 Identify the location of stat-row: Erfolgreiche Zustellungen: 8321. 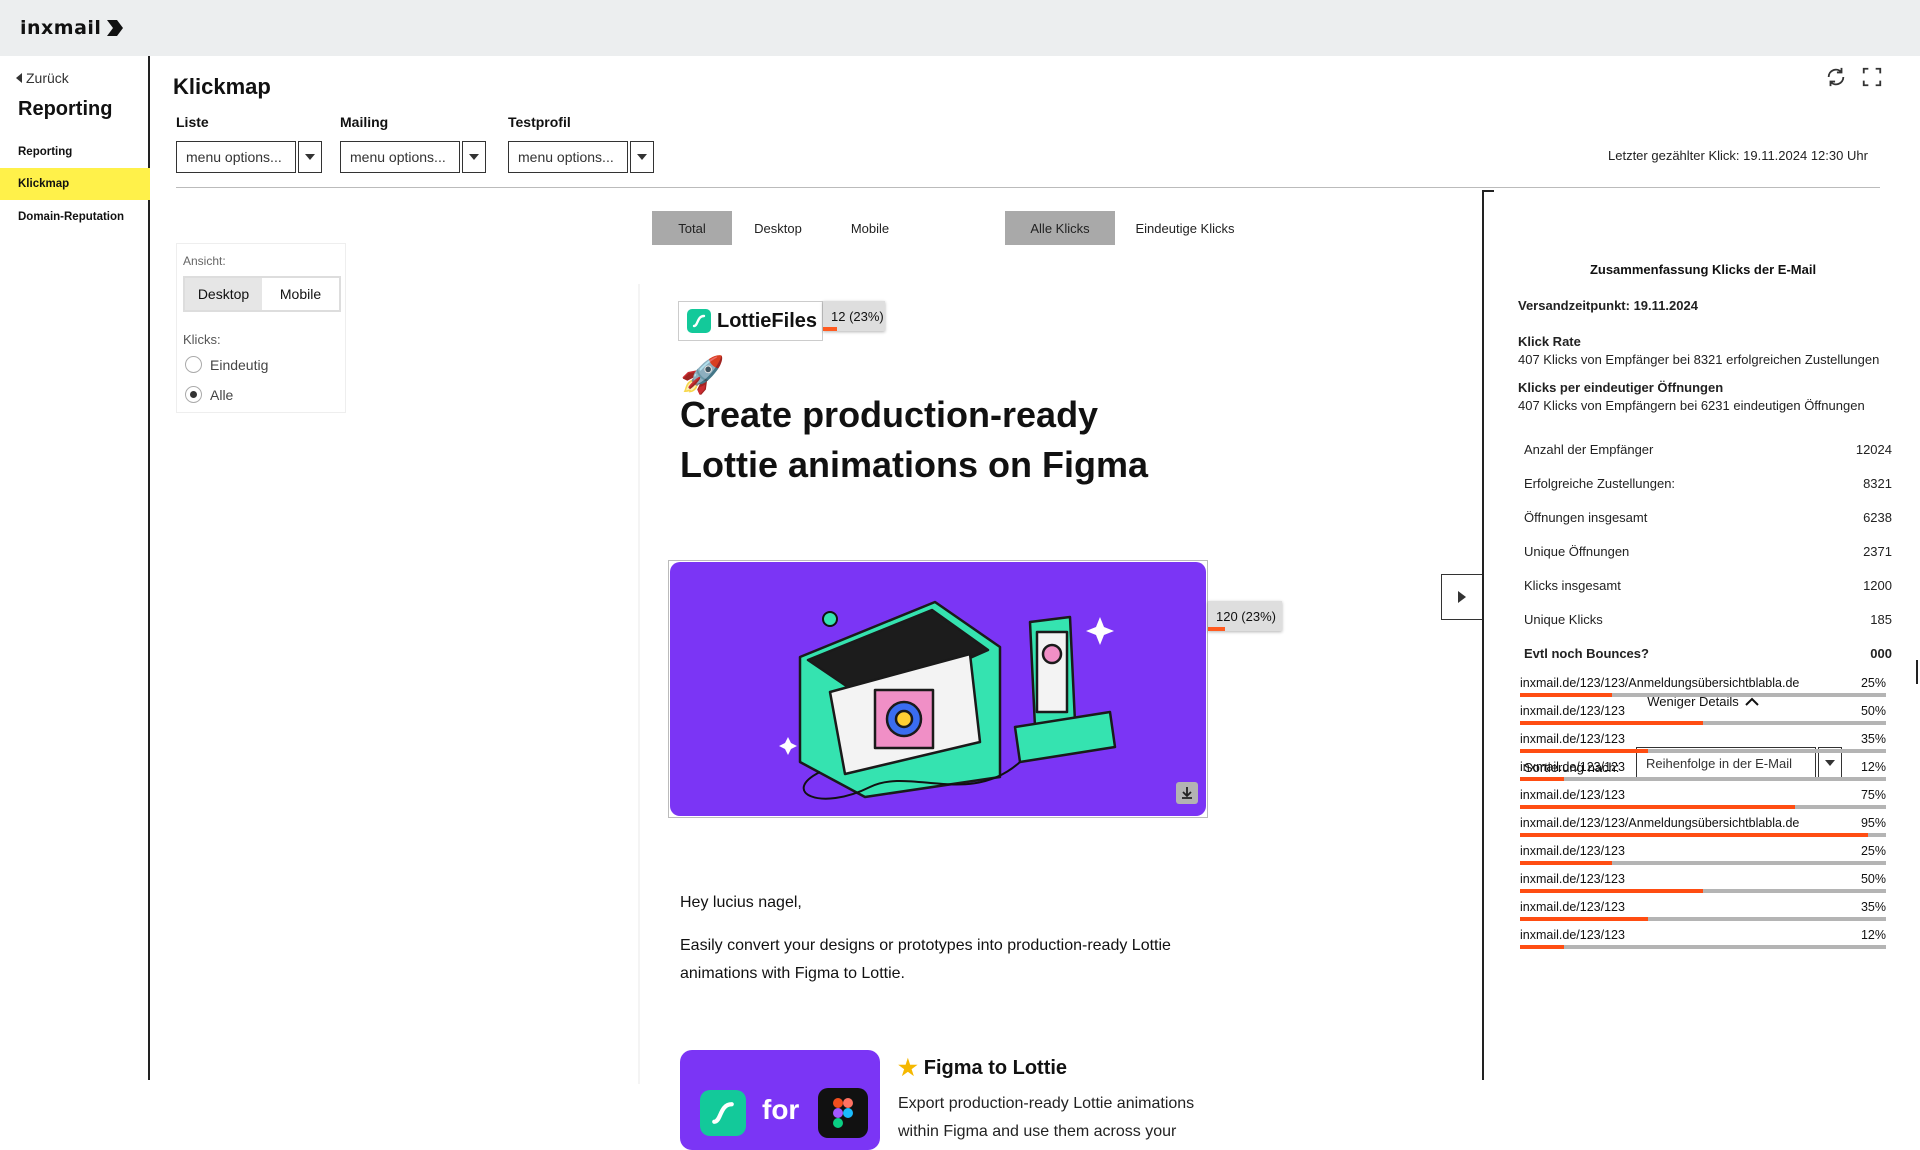
(1708, 486).